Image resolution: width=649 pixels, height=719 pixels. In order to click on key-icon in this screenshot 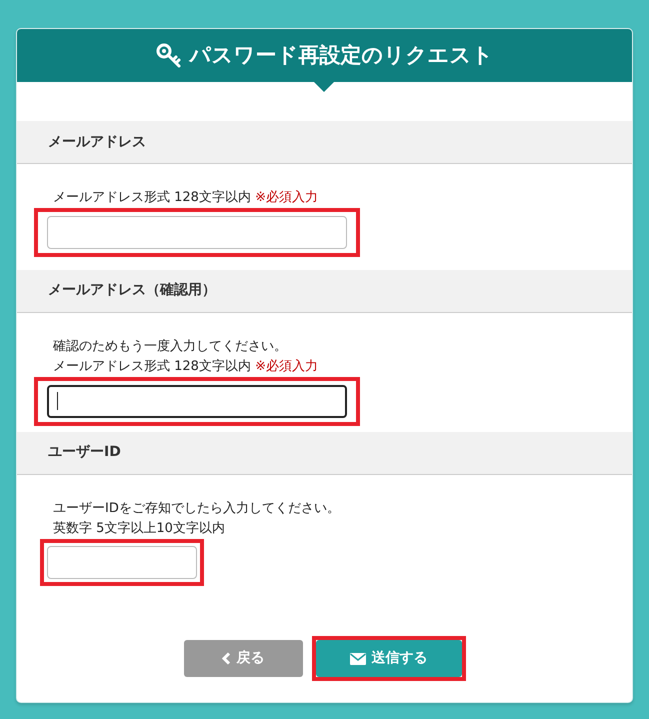, I will do `click(169, 55)`.